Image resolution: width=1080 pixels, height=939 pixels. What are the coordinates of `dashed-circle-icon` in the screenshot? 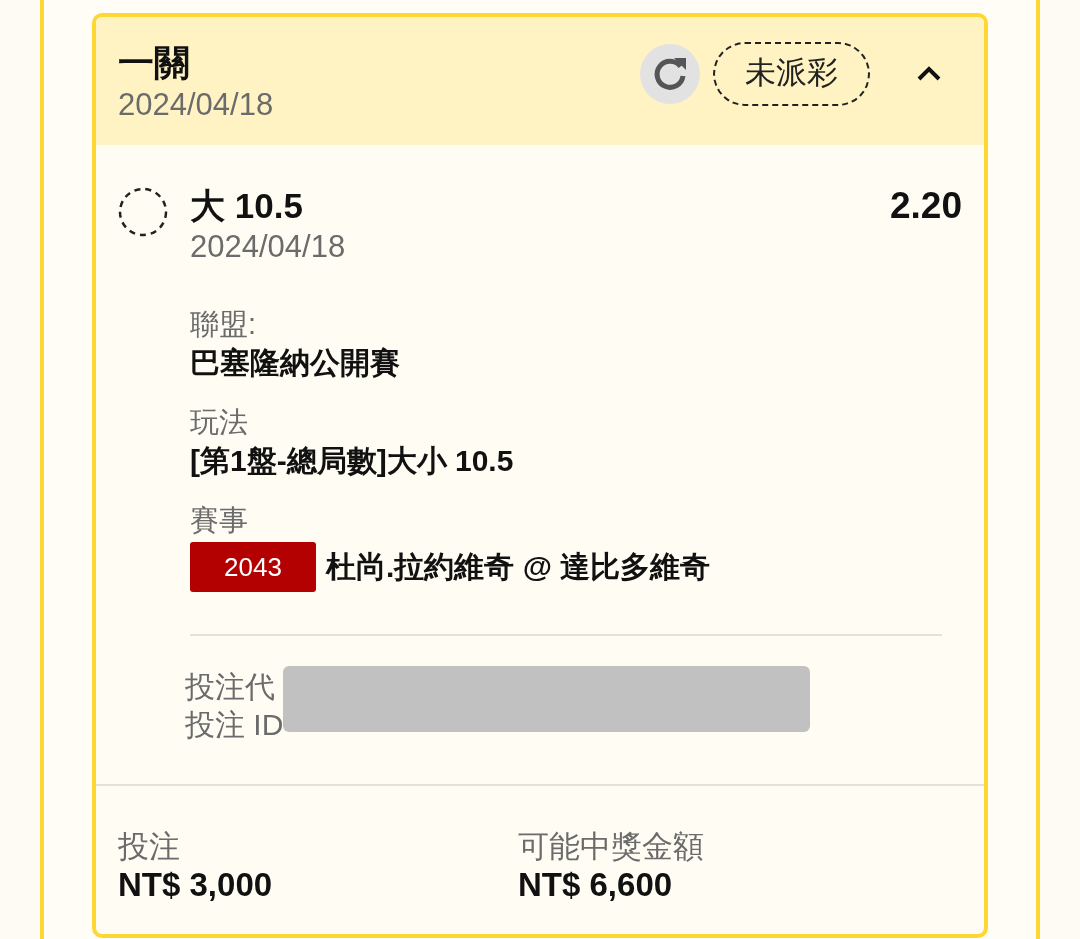 It's located at (143, 212).